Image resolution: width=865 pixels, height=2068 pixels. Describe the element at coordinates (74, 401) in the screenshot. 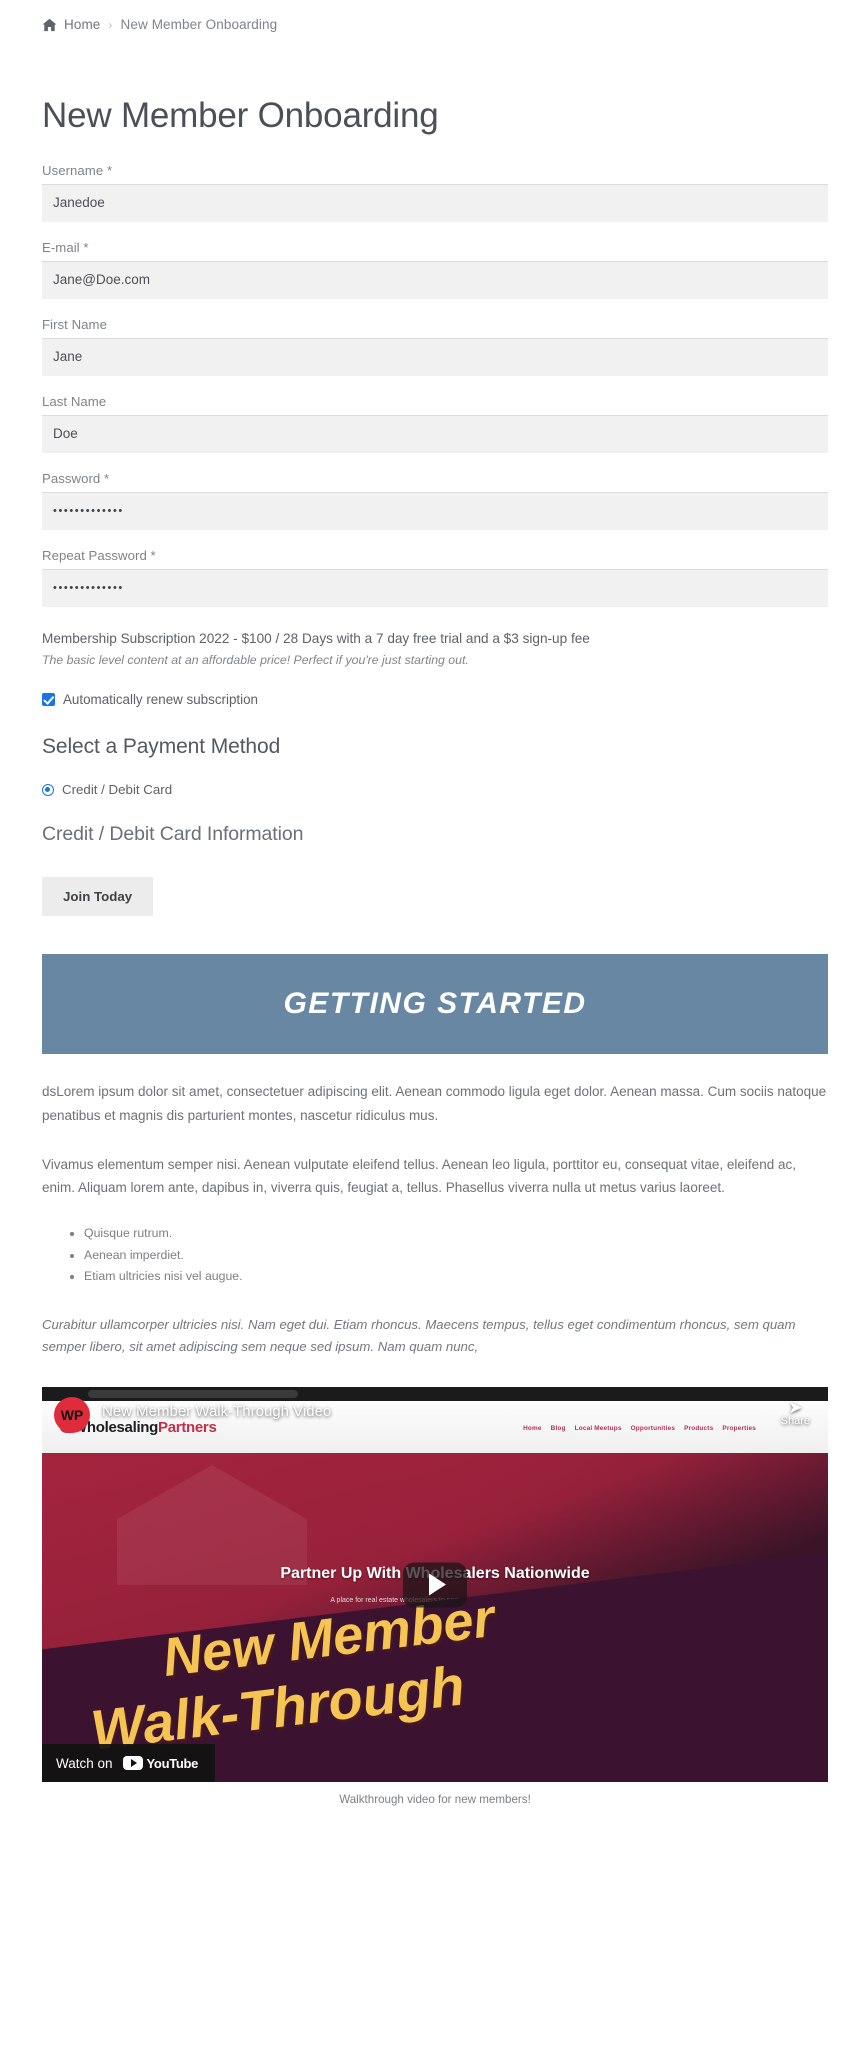

I see `field-label-last-name: Last Name` at that location.